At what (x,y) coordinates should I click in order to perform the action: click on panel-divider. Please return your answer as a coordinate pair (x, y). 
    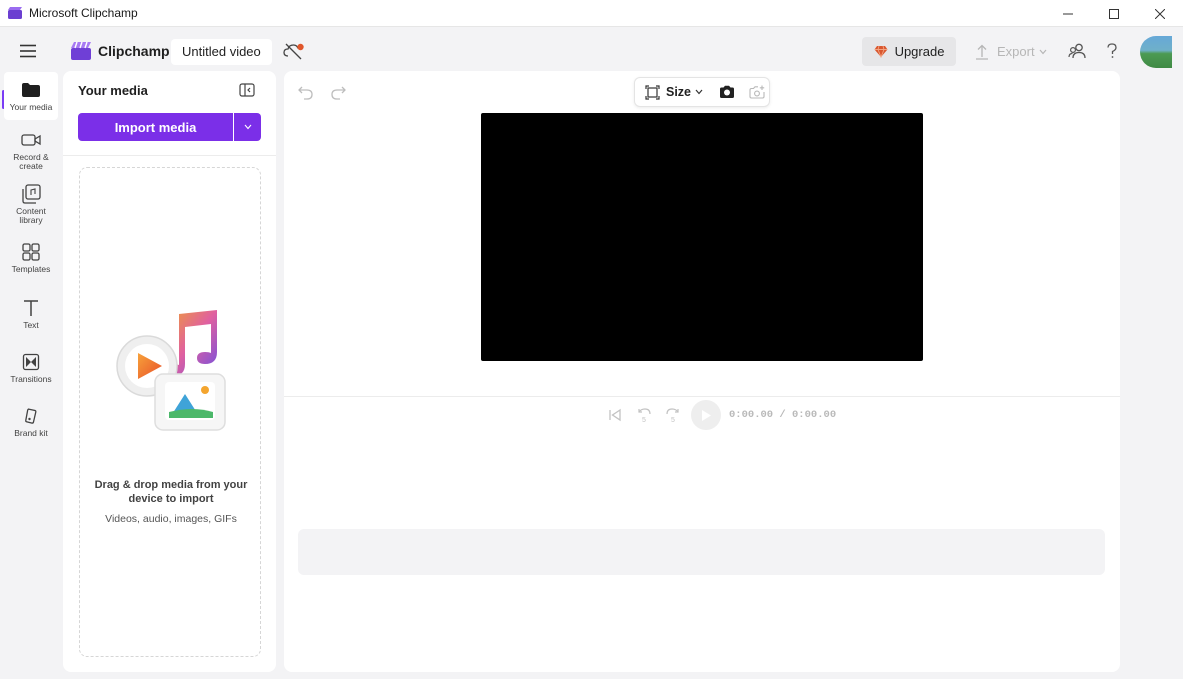
    Looking at the image, I should click on (169, 155).